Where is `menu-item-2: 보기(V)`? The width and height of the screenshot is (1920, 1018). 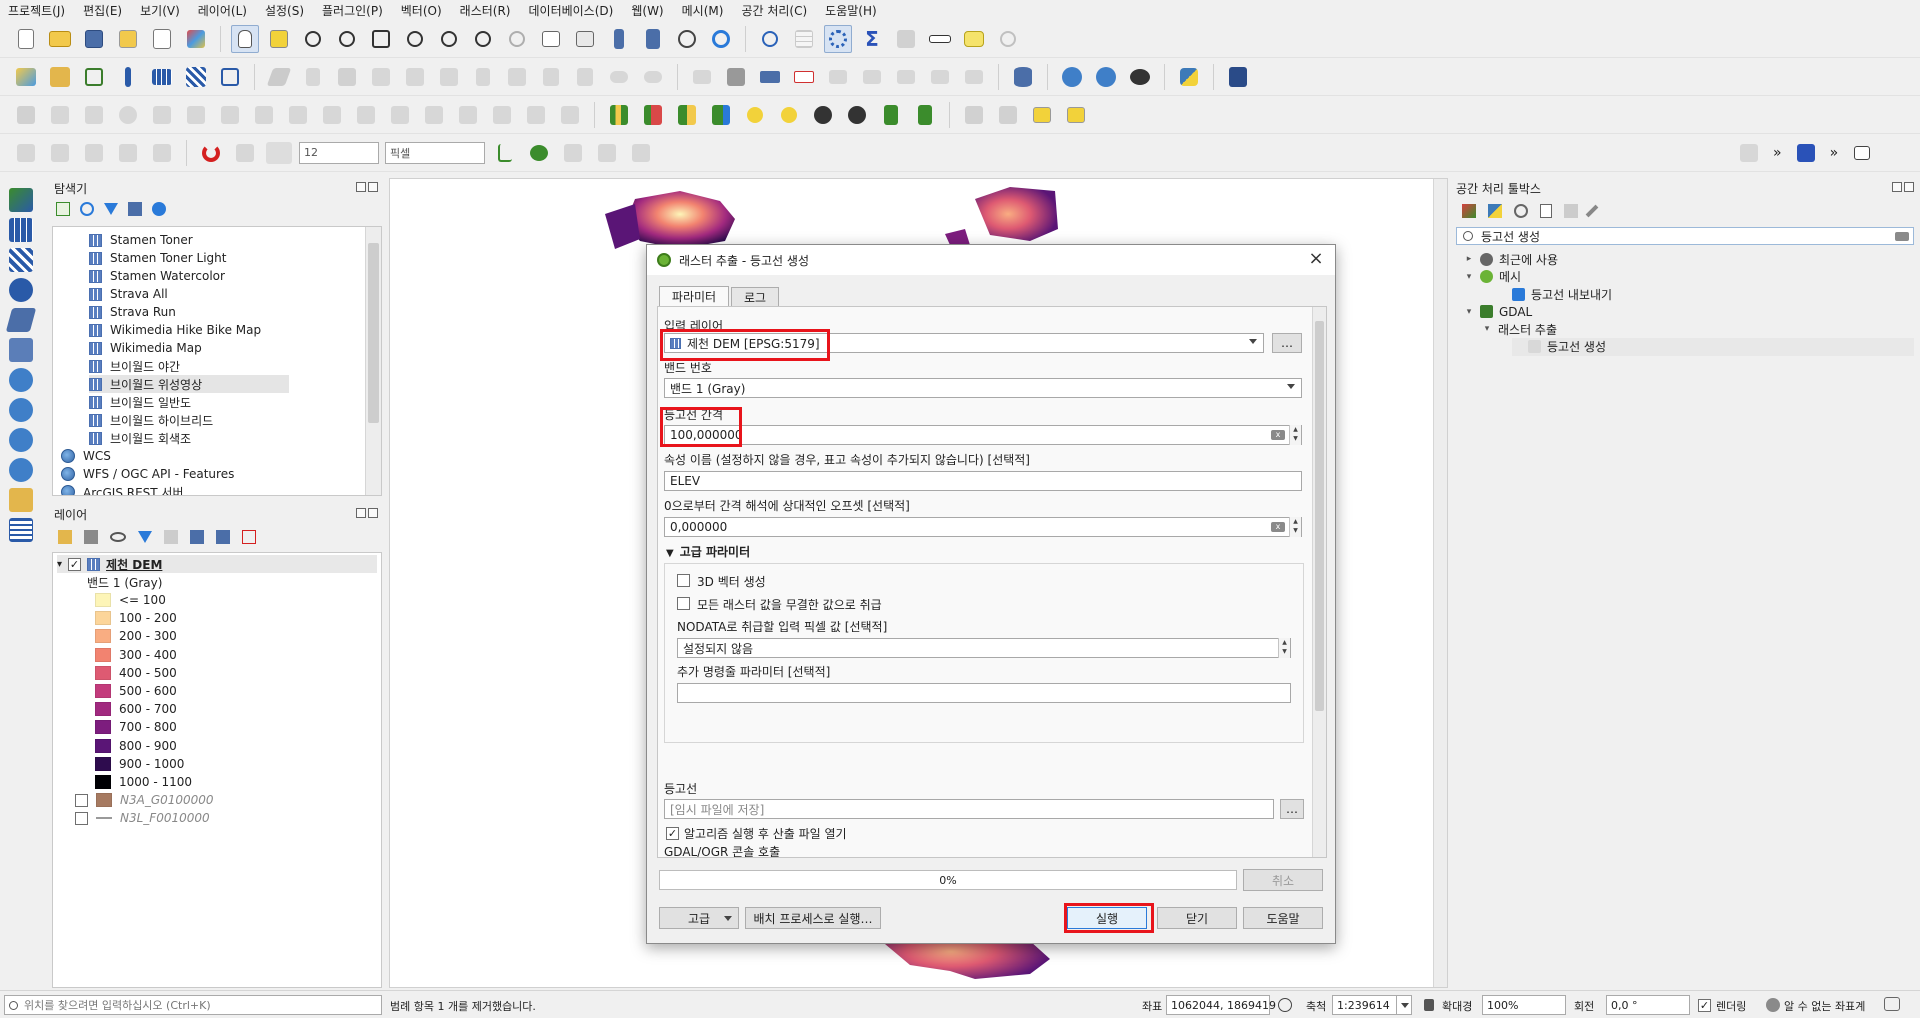 menu-item-2: 보기(V) is located at coordinates (160, 10).